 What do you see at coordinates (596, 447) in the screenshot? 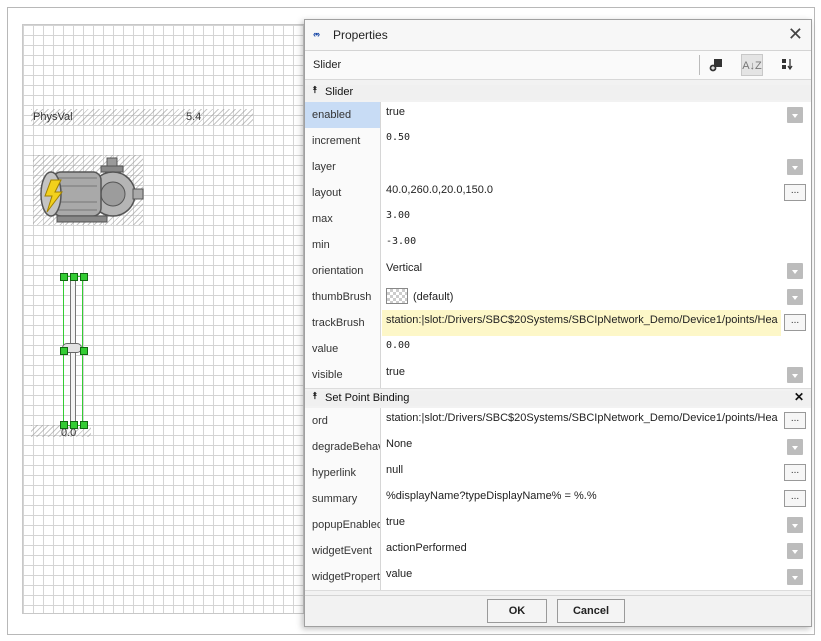
I see `prop-value: None` at bounding box center [596, 447].